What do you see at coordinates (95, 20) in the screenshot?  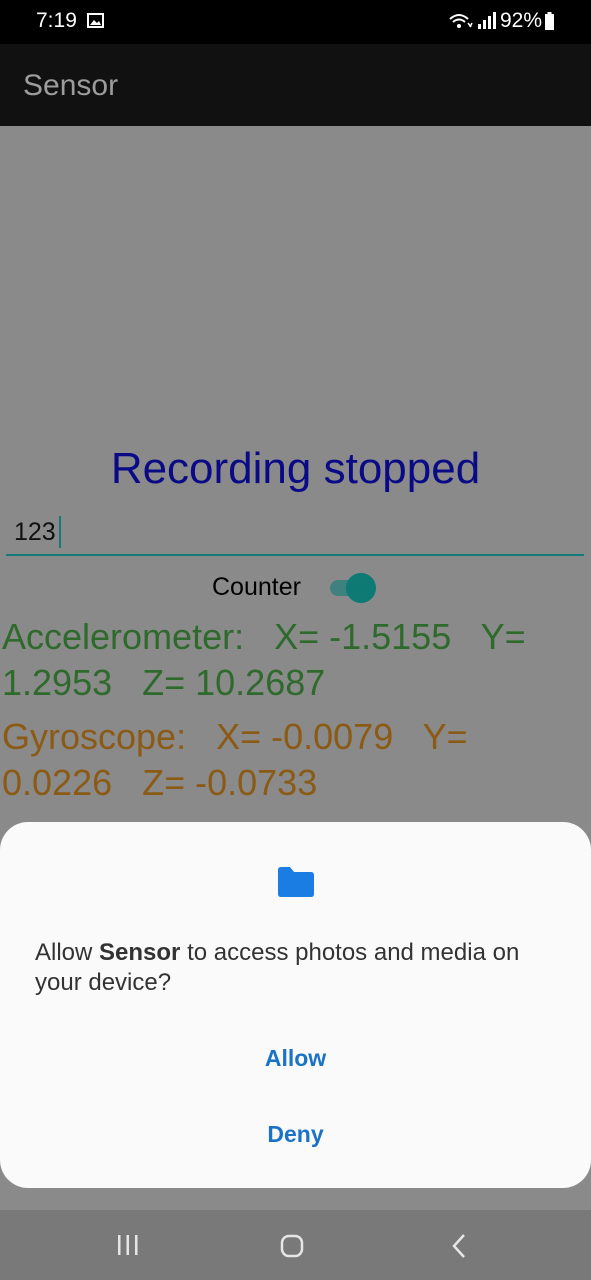 I see `gallery-icon` at bounding box center [95, 20].